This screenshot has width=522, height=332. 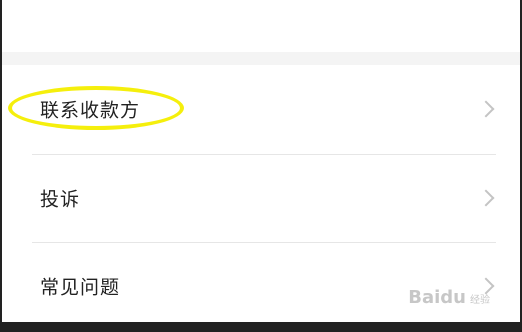 What do you see at coordinates (90, 110) in the screenshot?
I see `menu-item-label: 联系收款方` at bounding box center [90, 110].